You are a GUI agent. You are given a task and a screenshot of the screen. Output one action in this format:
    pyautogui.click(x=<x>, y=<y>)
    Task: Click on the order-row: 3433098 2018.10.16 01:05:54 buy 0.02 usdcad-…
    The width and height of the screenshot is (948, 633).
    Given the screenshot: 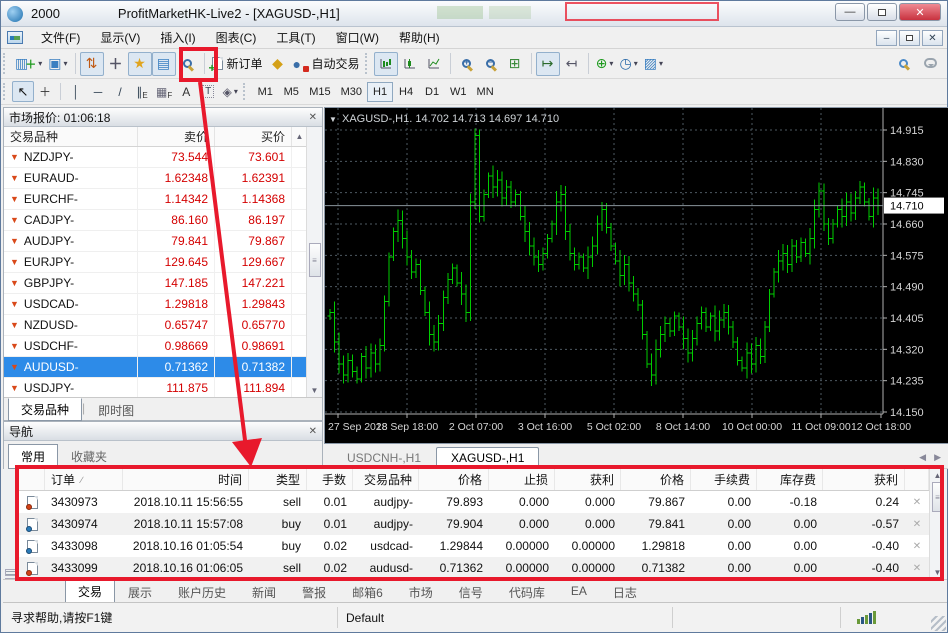 What is the action you would take?
    pyautogui.click(x=474, y=546)
    